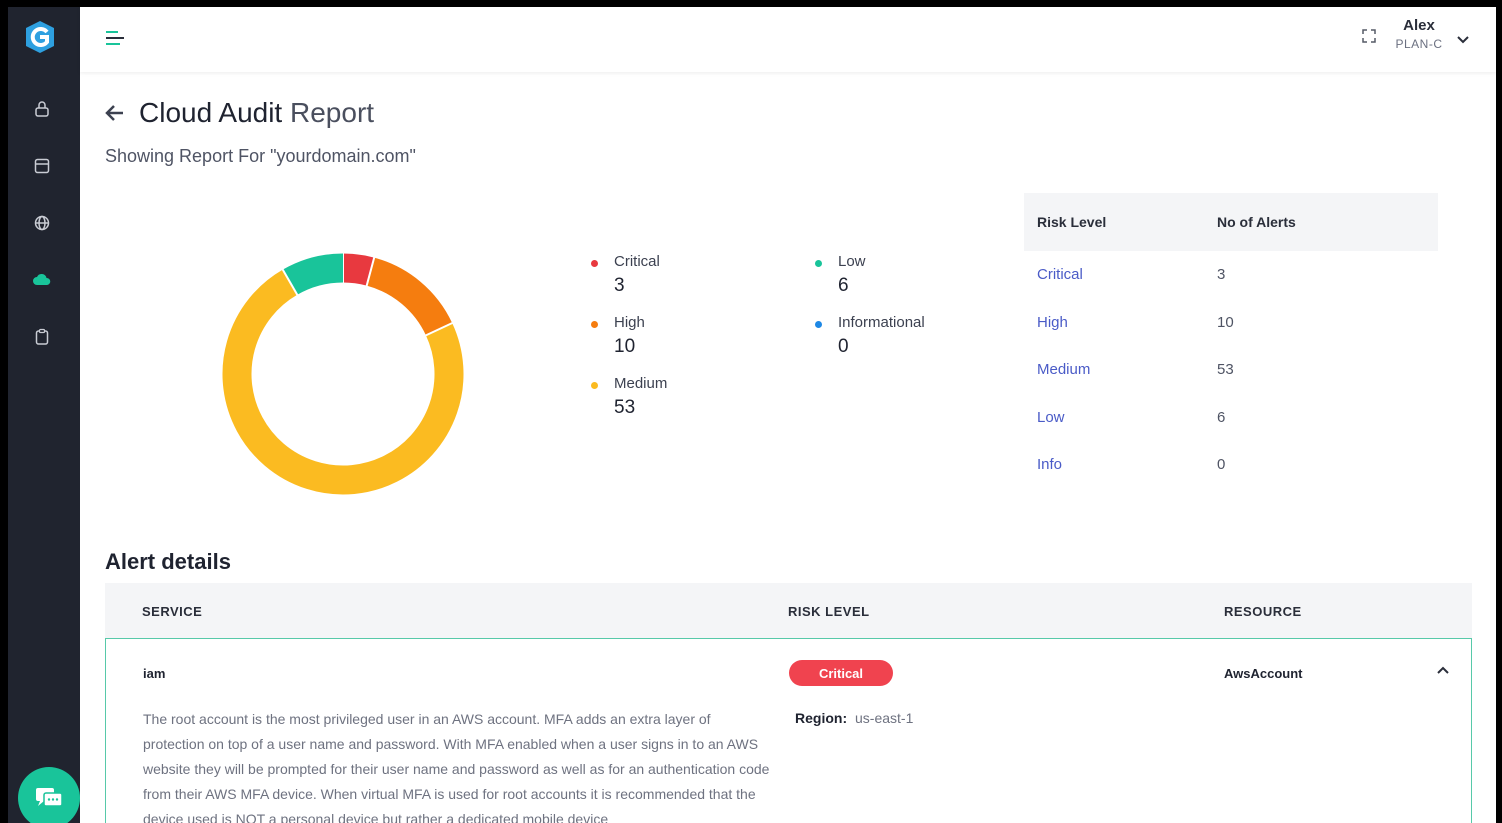 The image size is (1502, 823). Describe the element at coordinates (1221, 465) in the screenshot. I see `alert-count: 0` at that location.